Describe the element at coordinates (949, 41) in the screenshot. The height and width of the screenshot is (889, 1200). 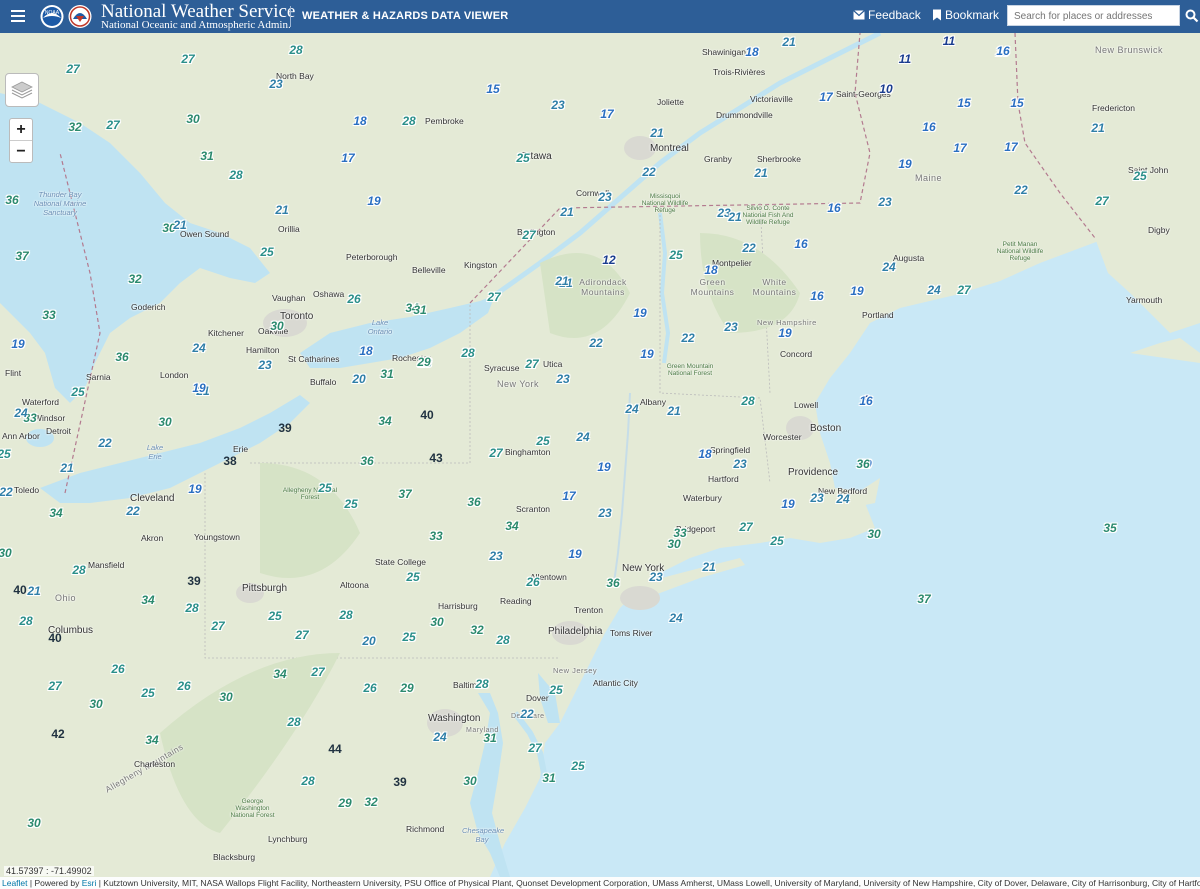
I see `temperature-value: 11` at that location.